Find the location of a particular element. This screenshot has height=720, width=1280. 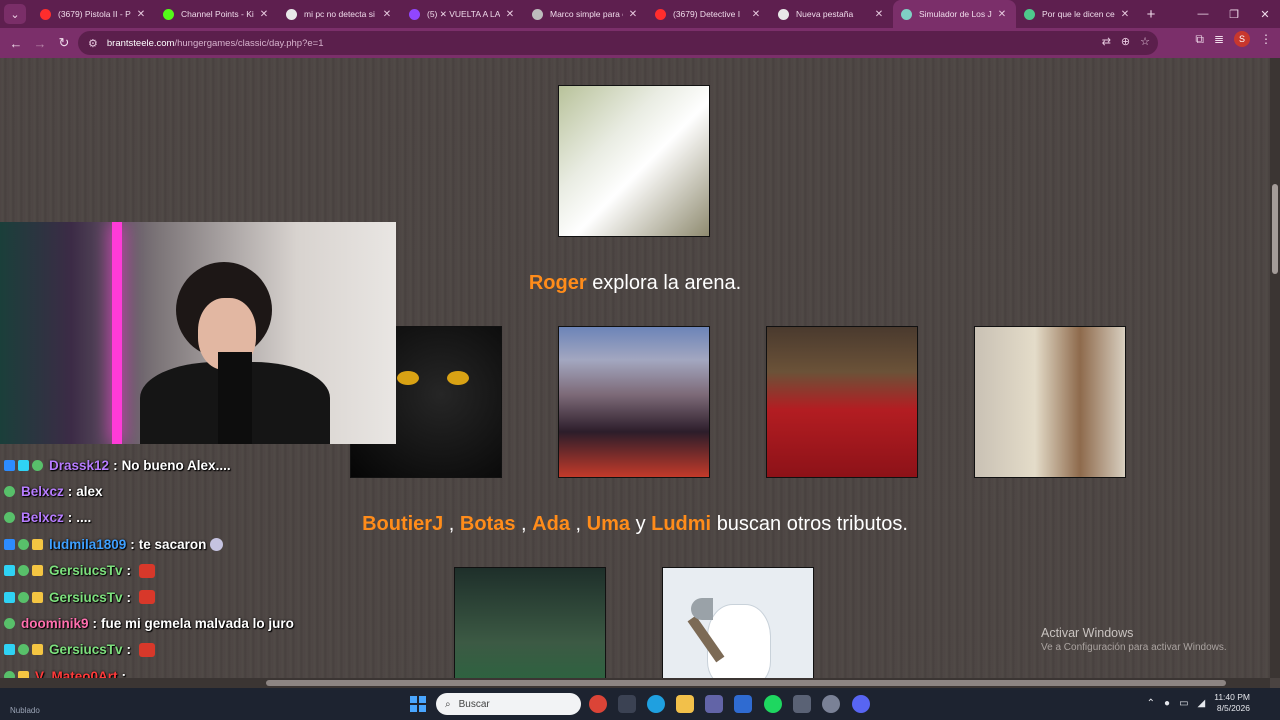

chat-message: doominik9: fue mi gemela malvada lo juro is located at coordinates (203, 623).